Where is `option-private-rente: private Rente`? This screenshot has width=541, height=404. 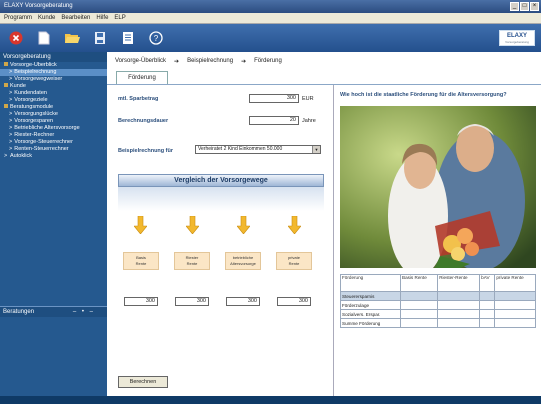 option-private-rente: private Rente is located at coordinates (294, 261).